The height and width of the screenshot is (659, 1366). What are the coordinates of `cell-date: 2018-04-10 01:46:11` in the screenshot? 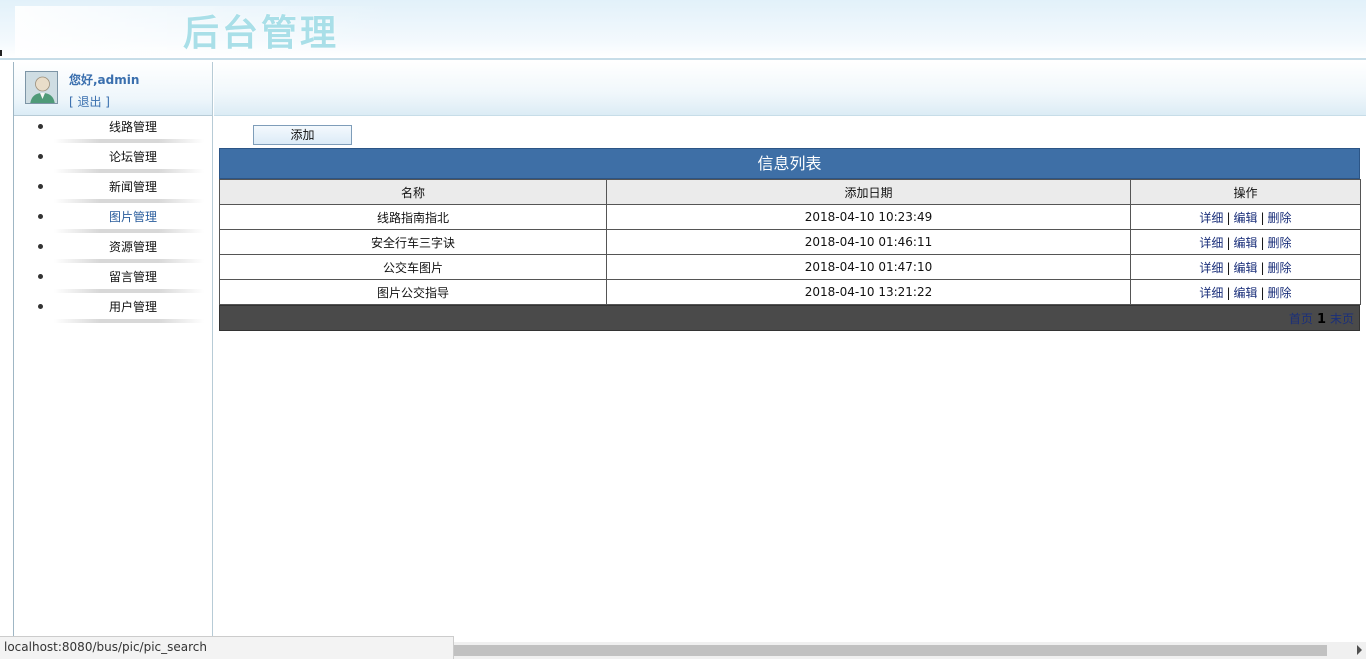 It's located at (868, 242).